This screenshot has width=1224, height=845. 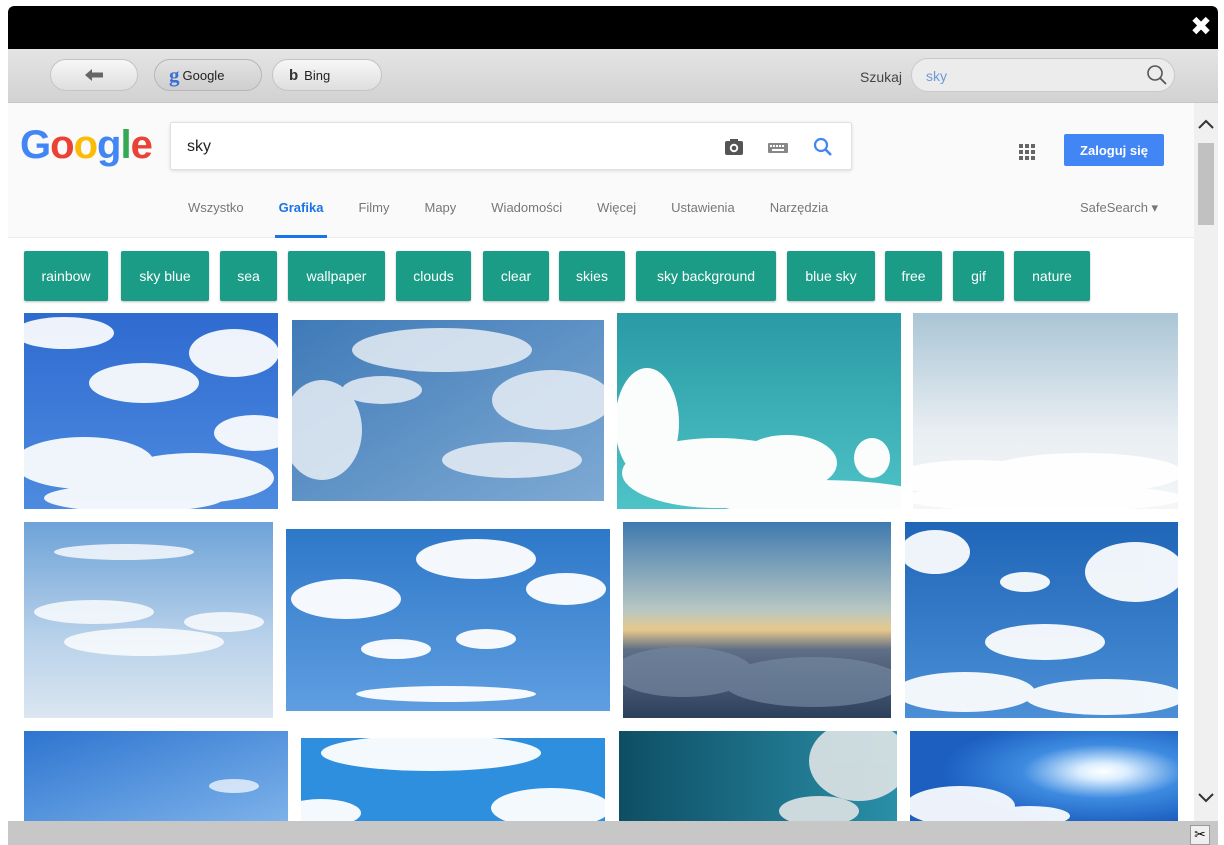 What do you see at coordinates (706, 276) in the screenshot?
I see `chip-sky-background: sky background` at bounding box center [706, 276].